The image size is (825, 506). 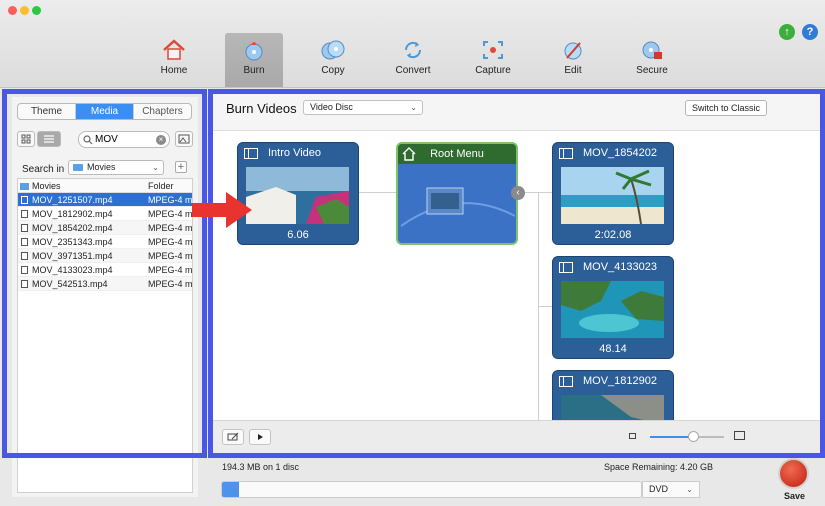 What do you see at coordinates (573, 51) in the screenshot?
I see `edit-icon` at bounding box center [573, 51].